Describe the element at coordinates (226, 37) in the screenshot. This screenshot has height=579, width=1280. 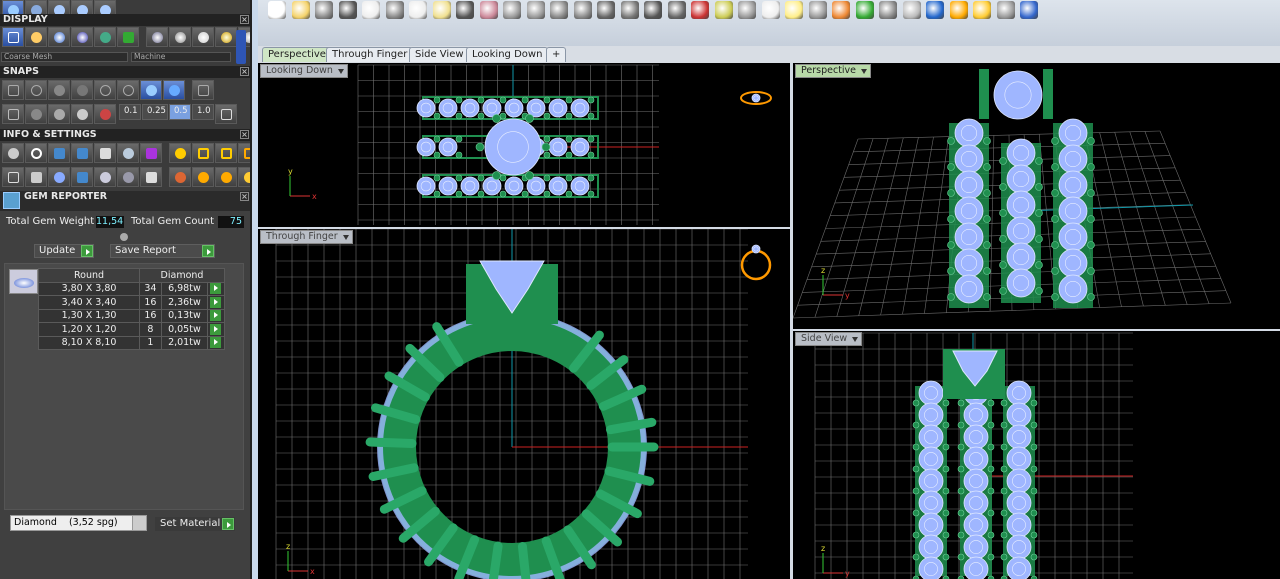
I see `gold-ball-icon` at that location.